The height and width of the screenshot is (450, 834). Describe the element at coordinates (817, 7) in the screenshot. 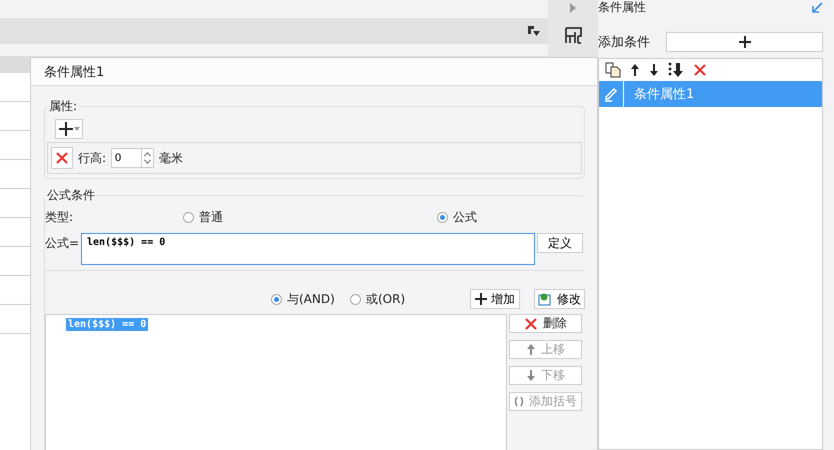

I see `collapse-arrow-icon` at that location.